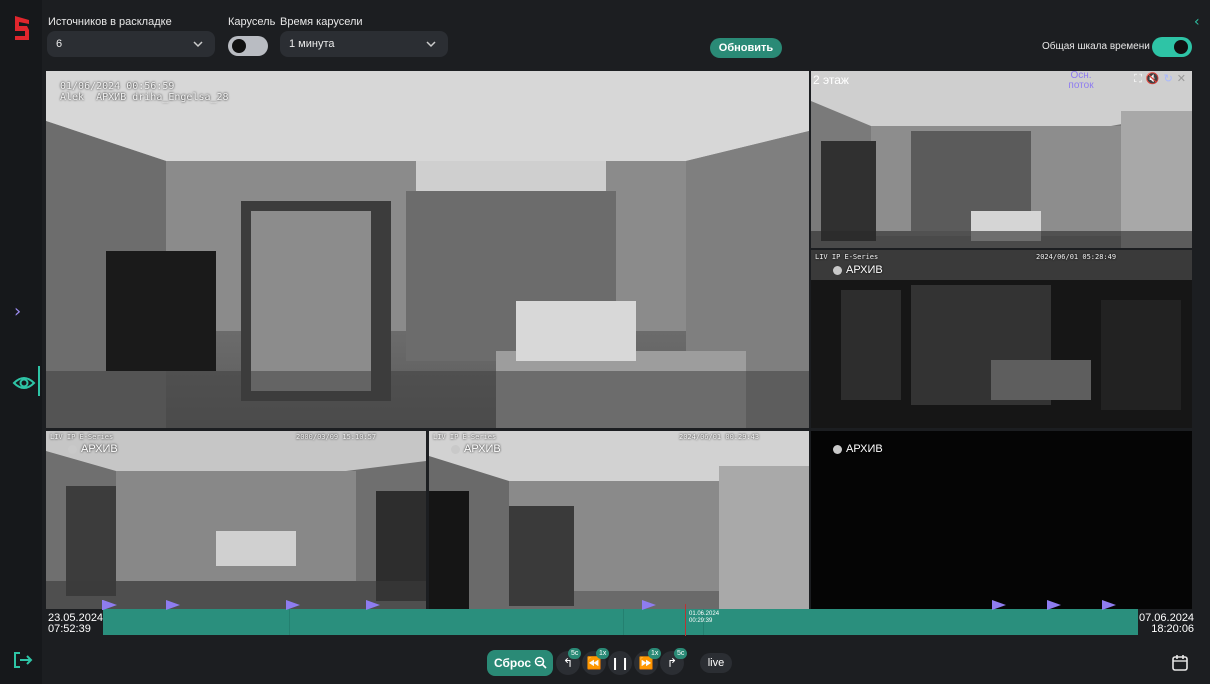 This screenshot has width=1210, height=684. Describe the element at coordinates (252, 22) in the screenshot. I see `carousel-label: Карусель` at that location.